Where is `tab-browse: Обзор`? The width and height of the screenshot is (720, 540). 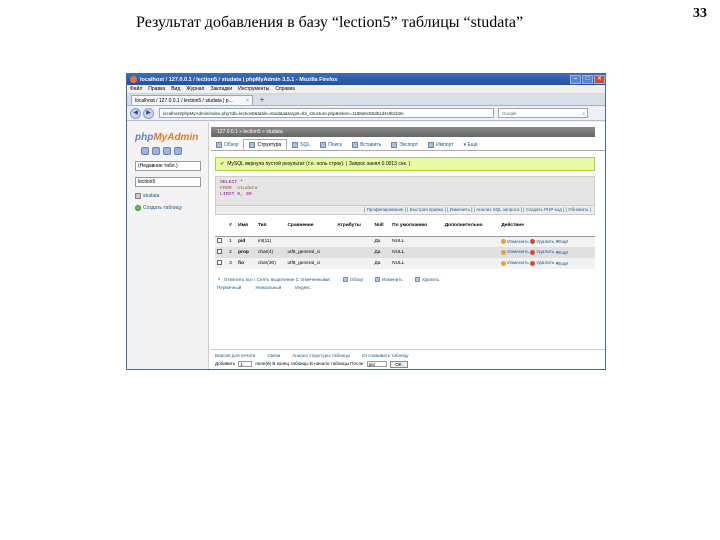
tab-browse: Обзор is located at coordinates (227, 144).